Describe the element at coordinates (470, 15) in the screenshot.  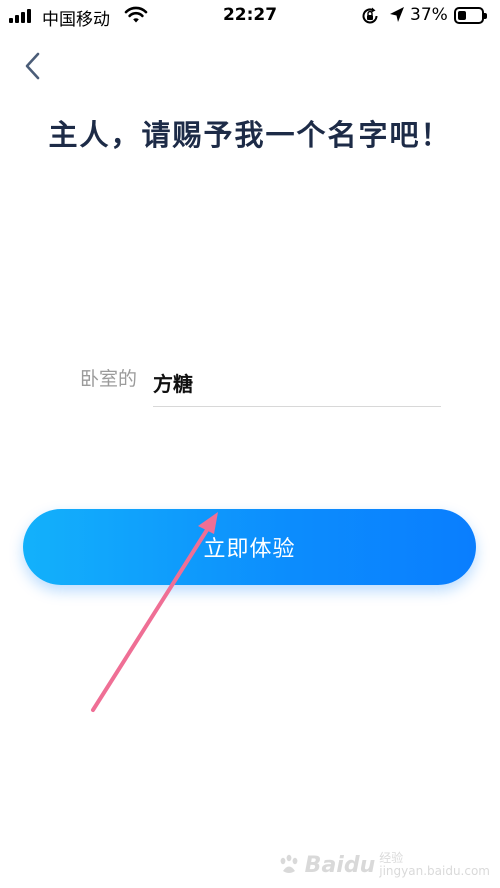
I see `battery-icon` at that location.